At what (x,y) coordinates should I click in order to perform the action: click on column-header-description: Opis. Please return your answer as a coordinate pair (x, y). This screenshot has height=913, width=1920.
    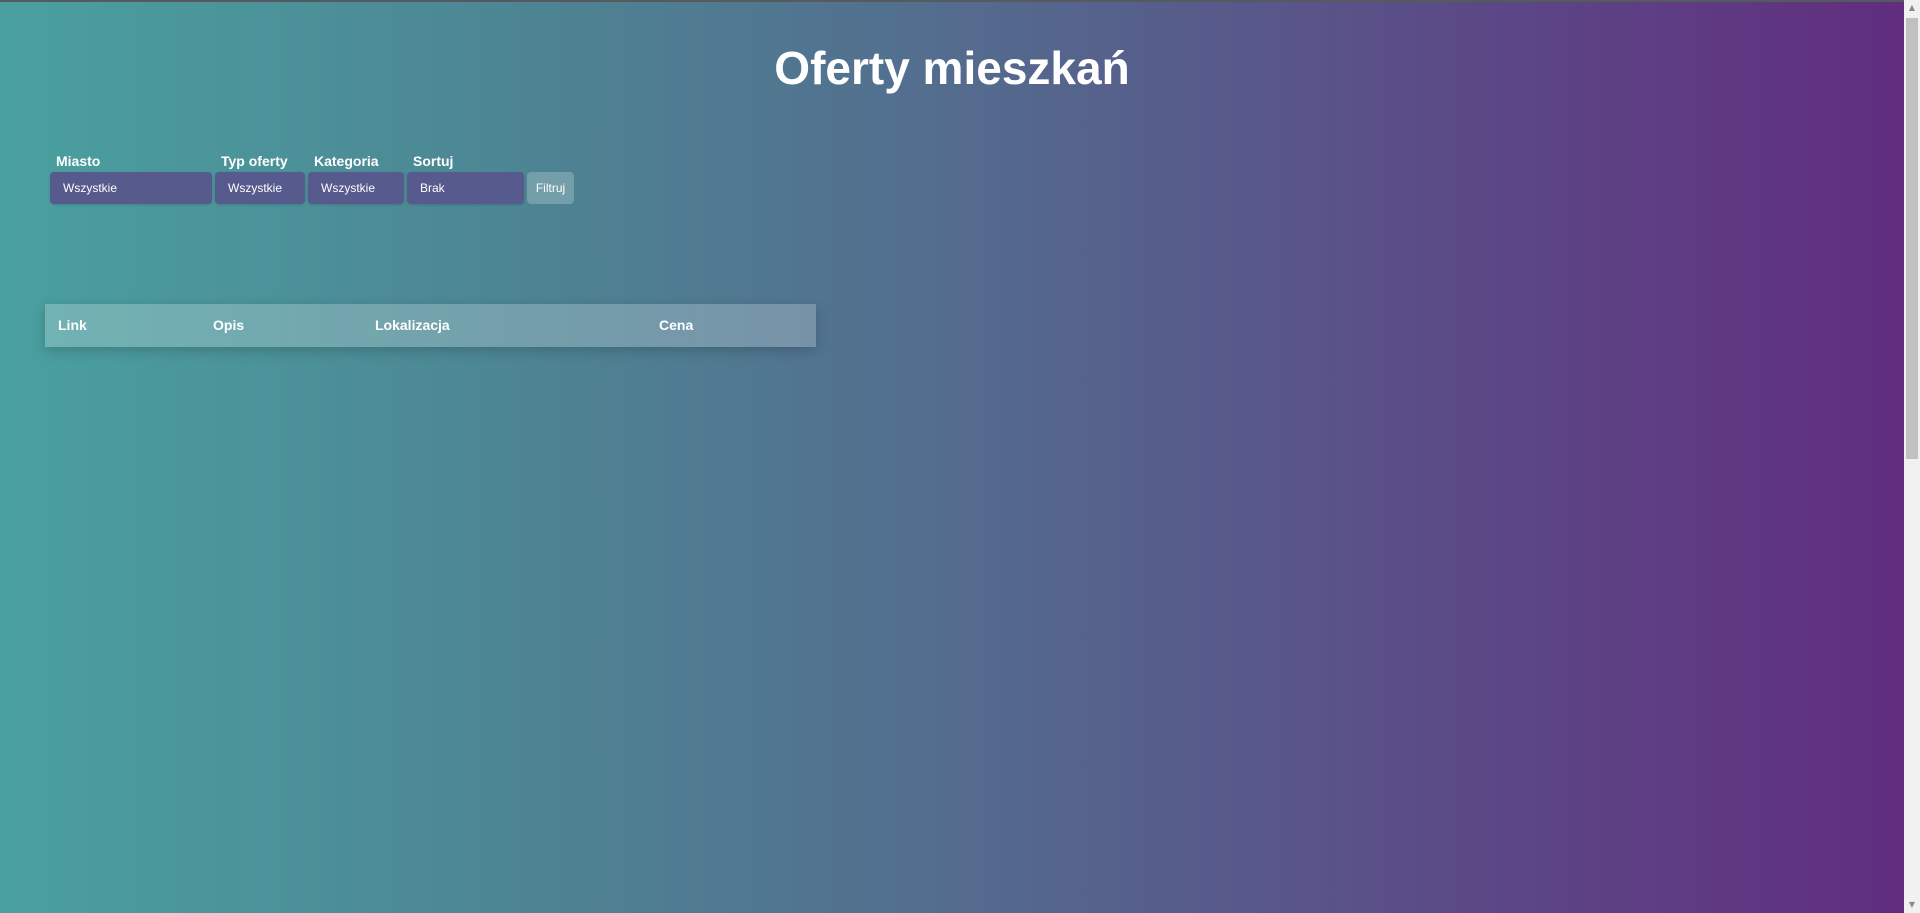
    Looking at the image, I should click on (229, 325).